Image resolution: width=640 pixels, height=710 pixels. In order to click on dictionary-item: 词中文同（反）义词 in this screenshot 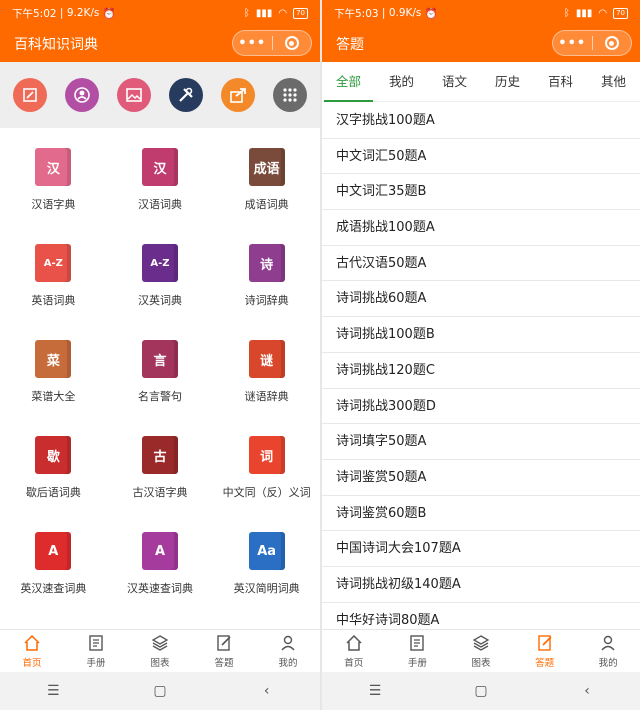, I will do `click(266, 470)`.